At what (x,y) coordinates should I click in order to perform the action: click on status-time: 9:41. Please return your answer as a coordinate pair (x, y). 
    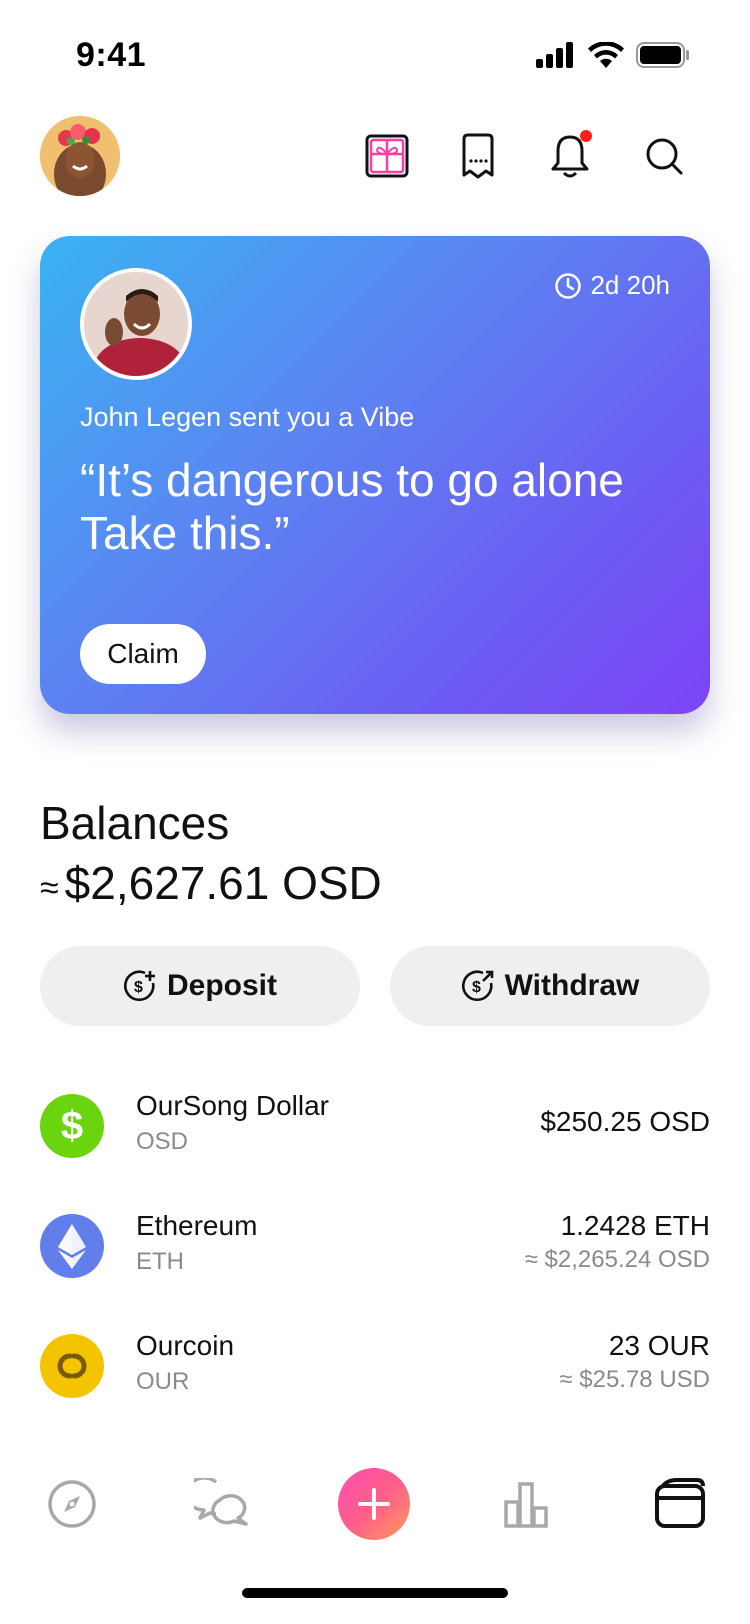
    Looking at the image, I should click on (111, 55).